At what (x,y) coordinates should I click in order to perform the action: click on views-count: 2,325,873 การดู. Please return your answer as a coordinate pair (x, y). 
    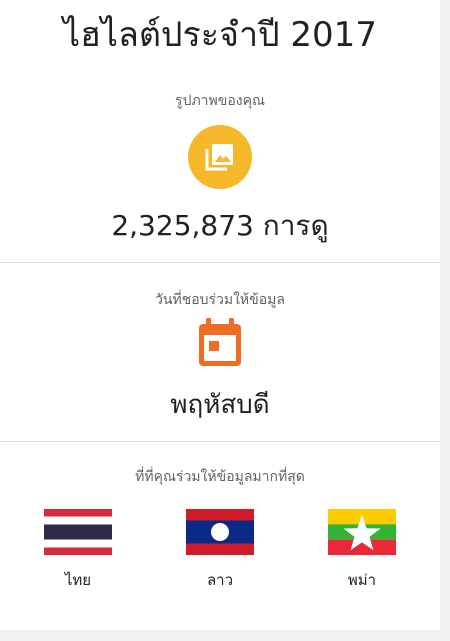
    Looking at the image, I should click on (220, 225).